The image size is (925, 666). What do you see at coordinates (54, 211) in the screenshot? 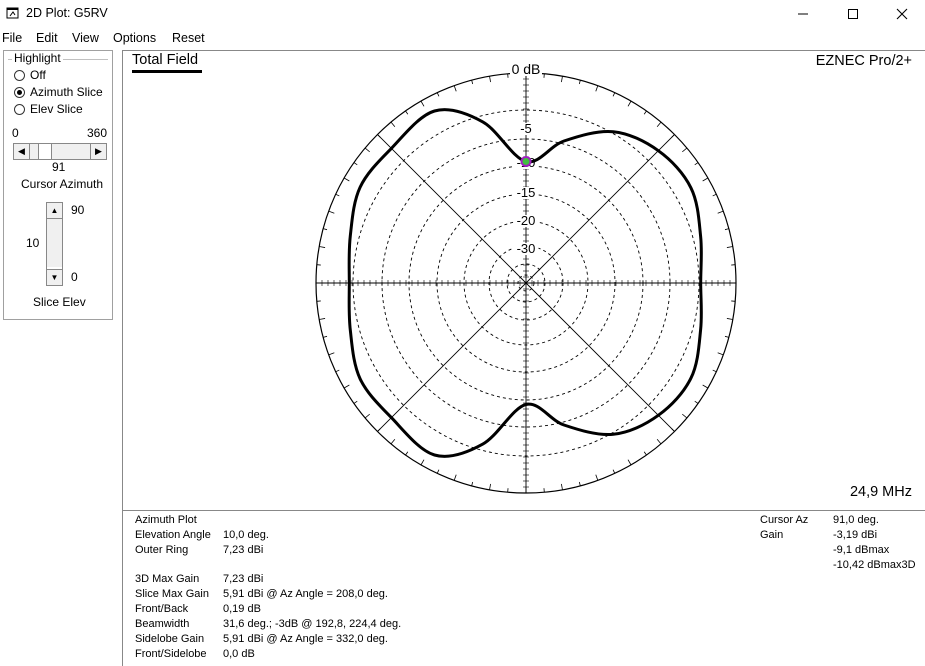
I see `scroll-up-icon: ▲` at bounding box center [54, 211].